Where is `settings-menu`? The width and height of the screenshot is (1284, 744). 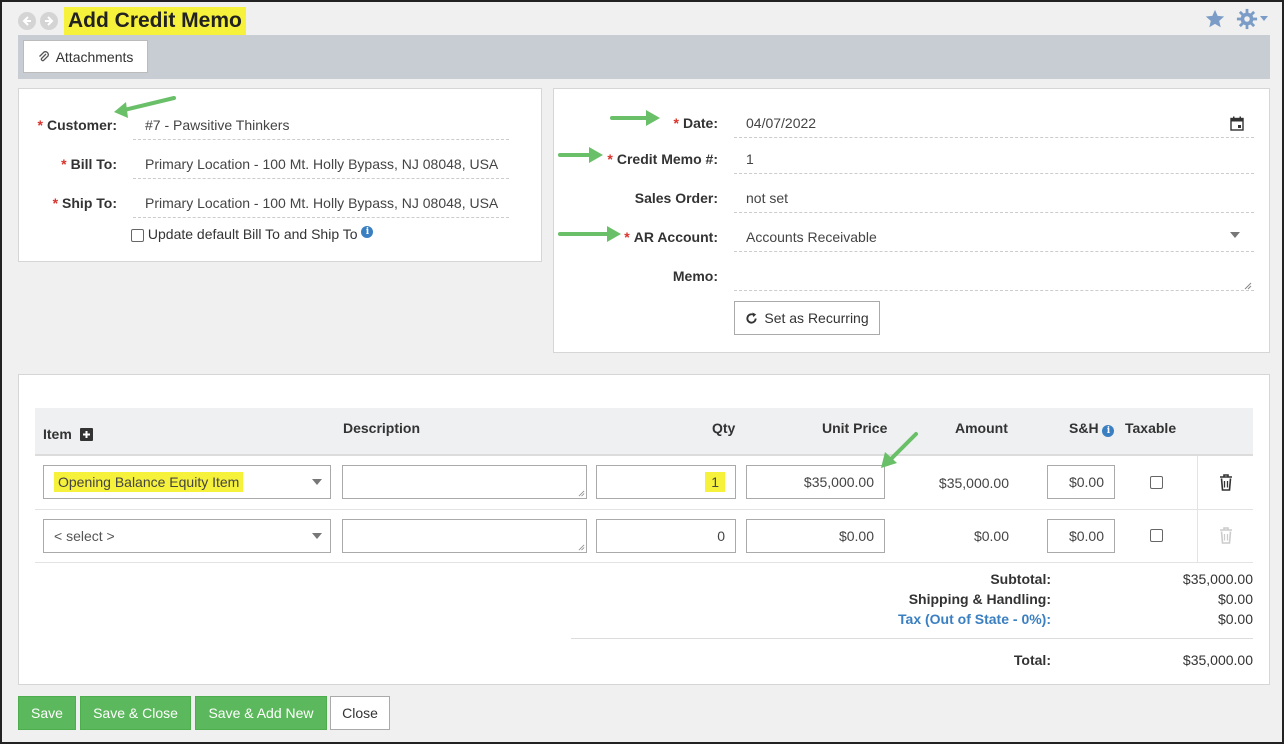
settings-menu is located at coordinates (1252, 19).